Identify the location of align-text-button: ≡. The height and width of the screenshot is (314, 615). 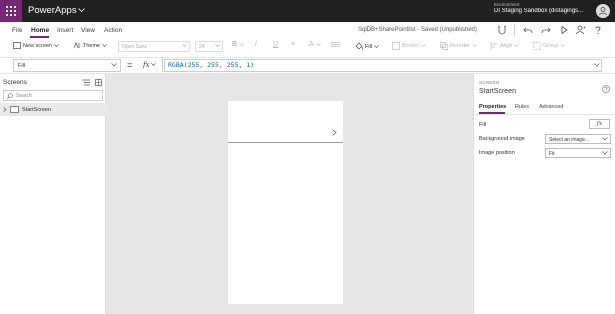
(293, 44).